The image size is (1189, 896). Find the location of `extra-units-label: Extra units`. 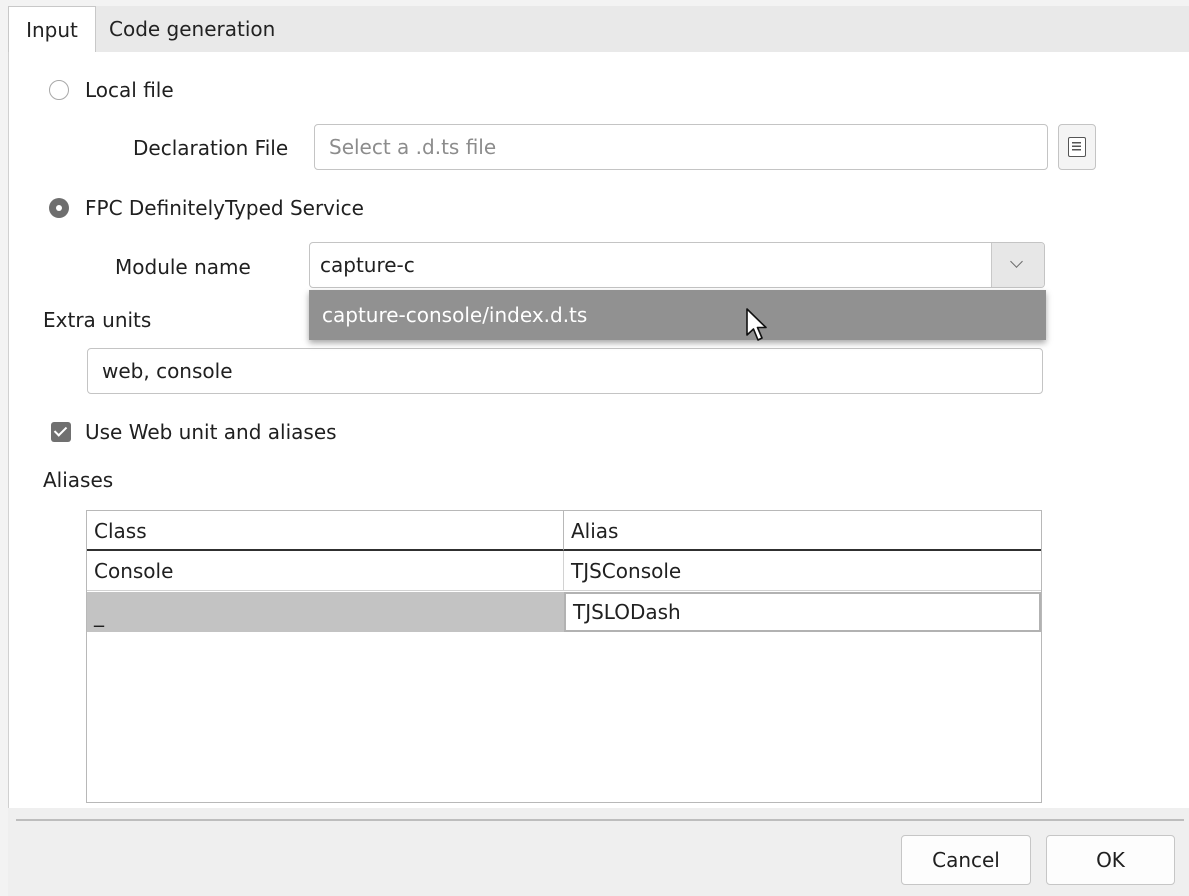

extra-units-label: Extra units is located at coordinates (97, 320).